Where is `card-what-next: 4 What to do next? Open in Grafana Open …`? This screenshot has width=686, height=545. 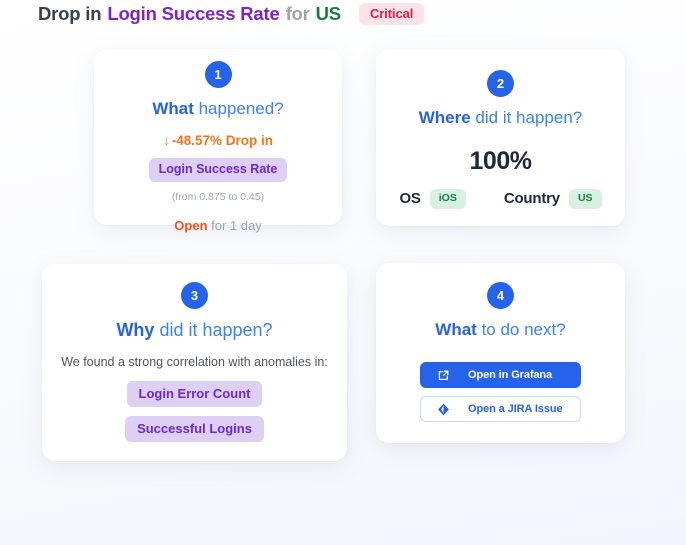
card-what-next: 4 What to do next? Open in Grafana Open … is located at coordinates (500, 353).